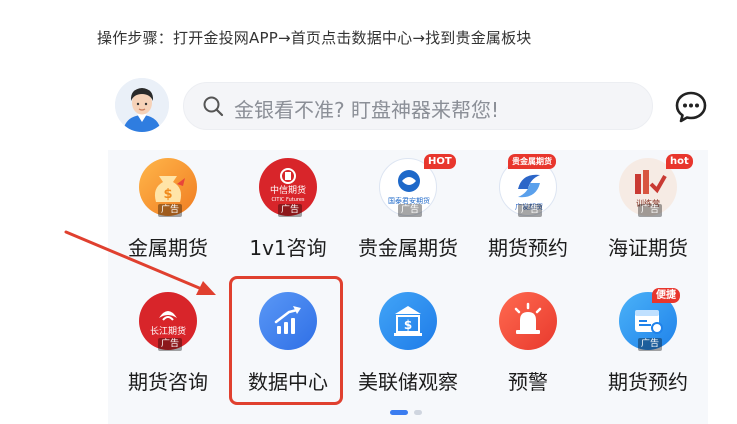  I want to click on grid-item-futures-appointment: 广发期货 贵金属期货 广告 期货预约, so click(528, 212).